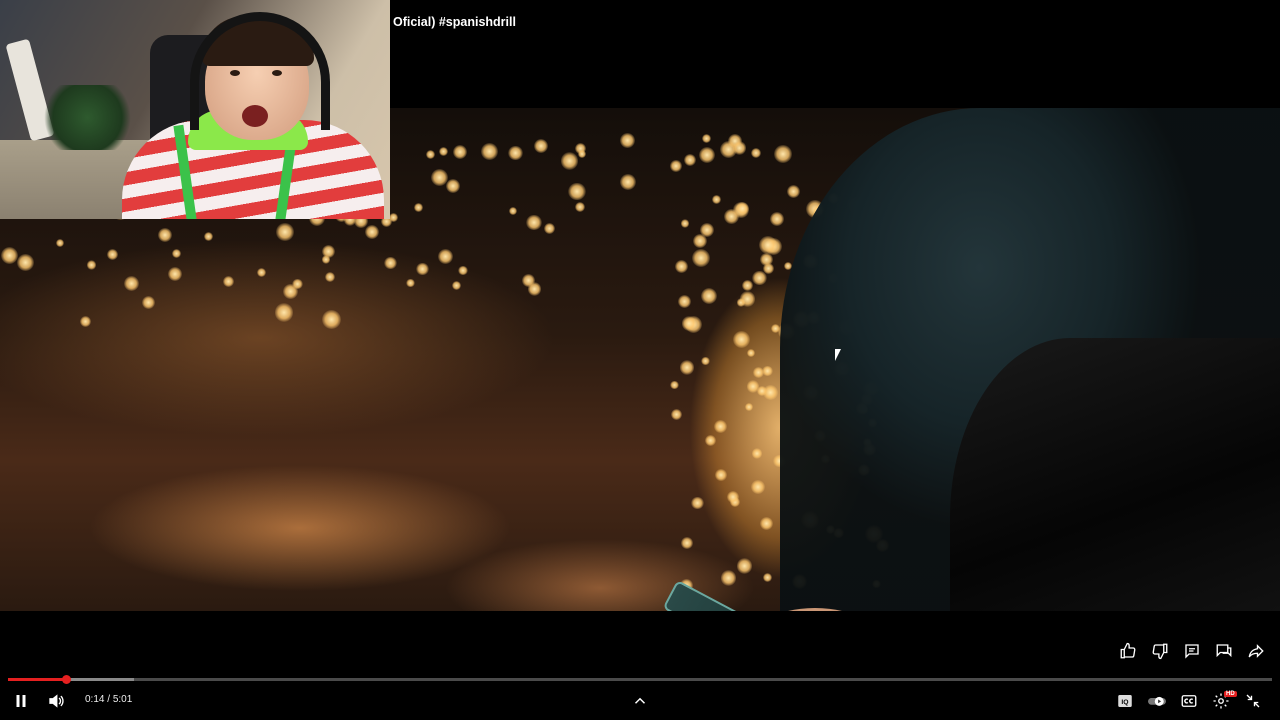 The image size is (1280, 720). Describe the element at coordinates (21, 701) in the screenshot. I see `pause-icon` at that location.